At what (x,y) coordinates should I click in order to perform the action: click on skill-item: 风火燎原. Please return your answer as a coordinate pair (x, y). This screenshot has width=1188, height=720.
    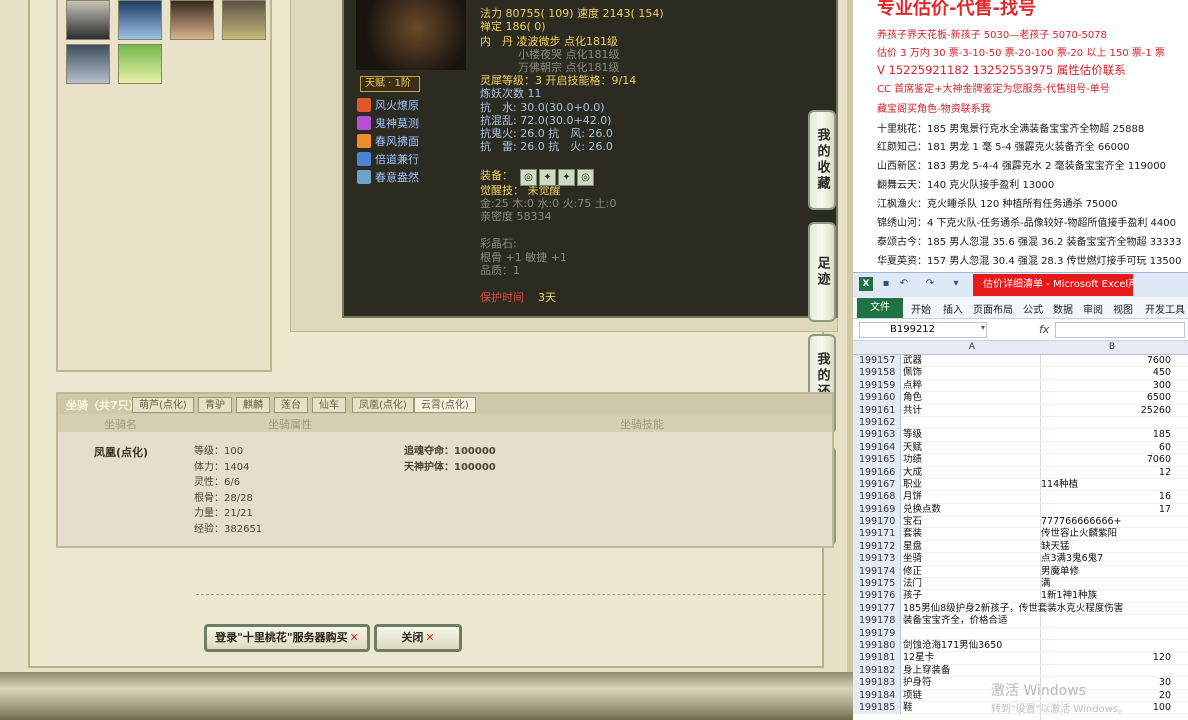
    Looking at the image, I should click on (388, 106).